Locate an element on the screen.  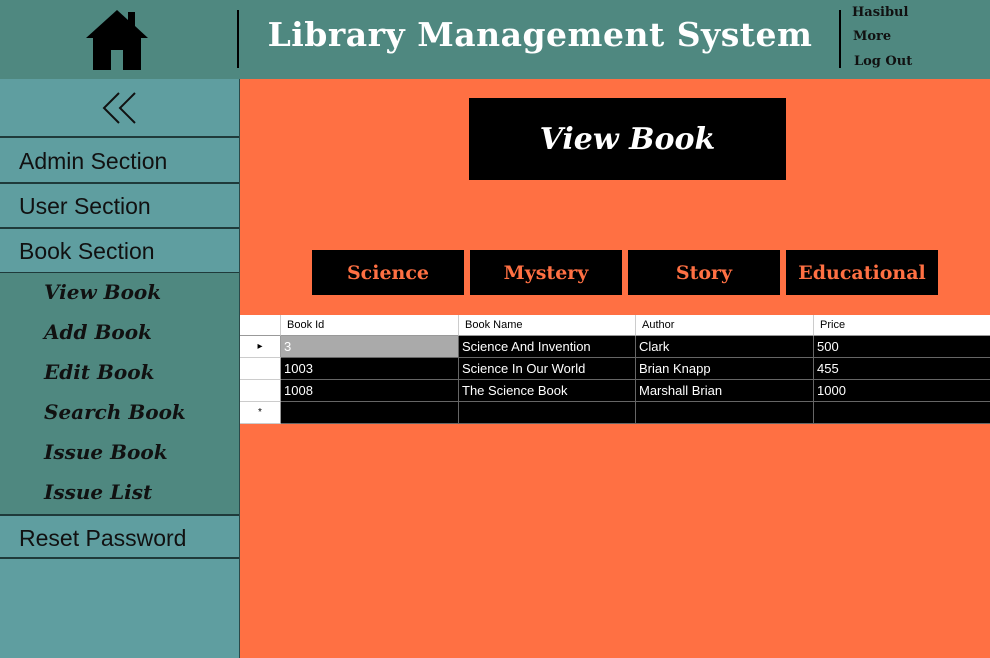
cell-author: Clark is located at coordinates (725, 347).